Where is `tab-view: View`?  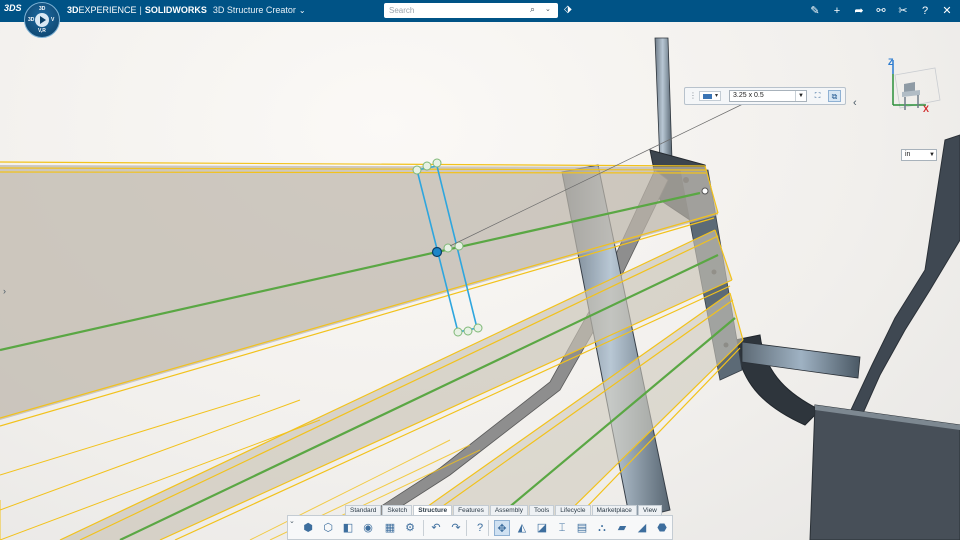 tab-view: View is located at coordinates (649, 510).